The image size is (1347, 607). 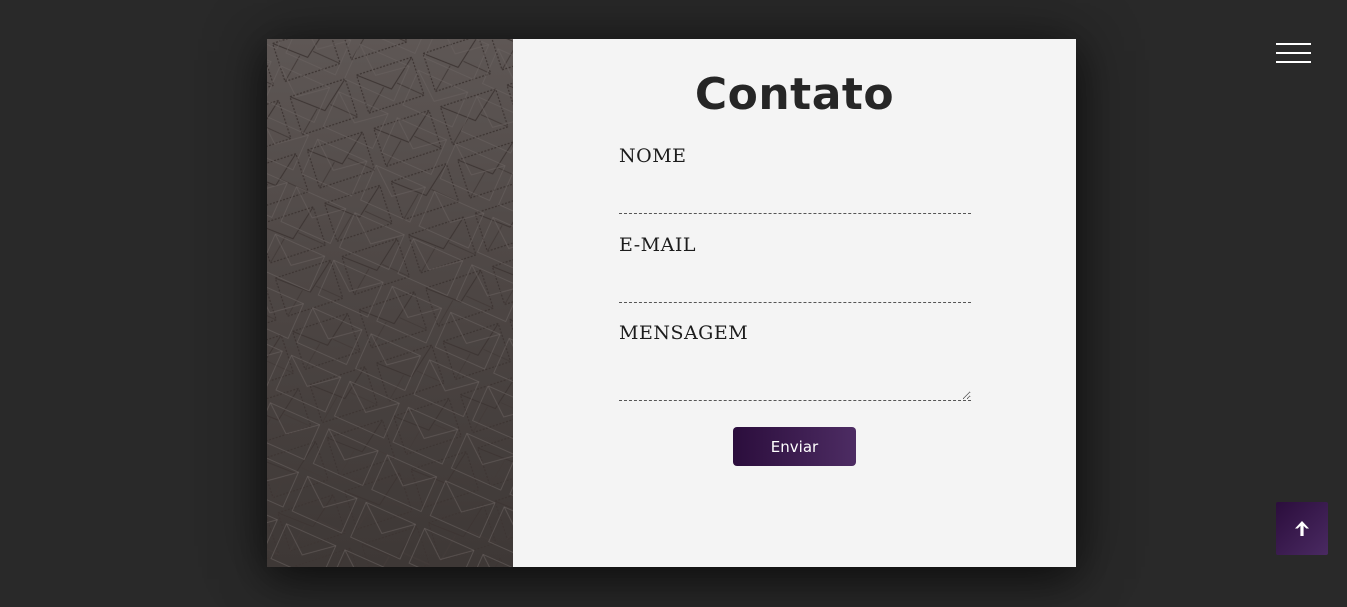 What do you see at coordinates (684, 333) in the screenshot?
I see `message-label: MENSAGEM` at bounding box center [684, 333].